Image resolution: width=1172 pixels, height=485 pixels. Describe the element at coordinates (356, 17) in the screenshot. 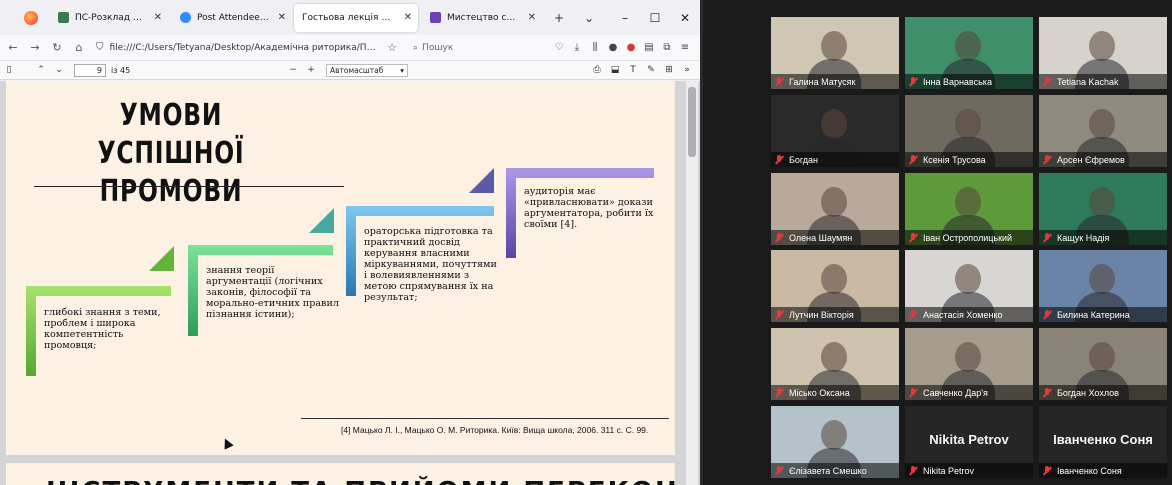

I see `tab-lecture: Гостьова лекція Мистецтво спілкування ✕` at that location.